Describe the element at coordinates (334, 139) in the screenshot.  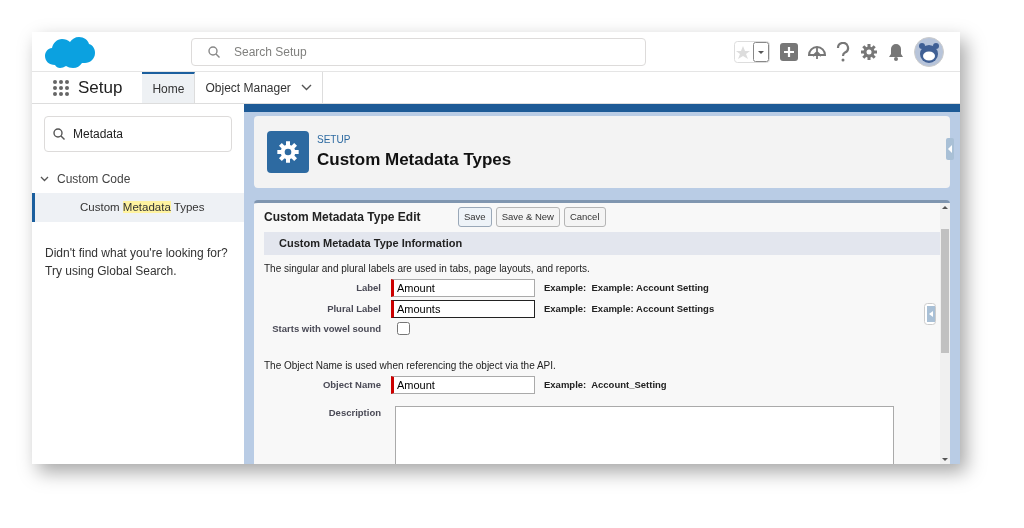
I see `breadcrumb-label: SETUP` at that location.